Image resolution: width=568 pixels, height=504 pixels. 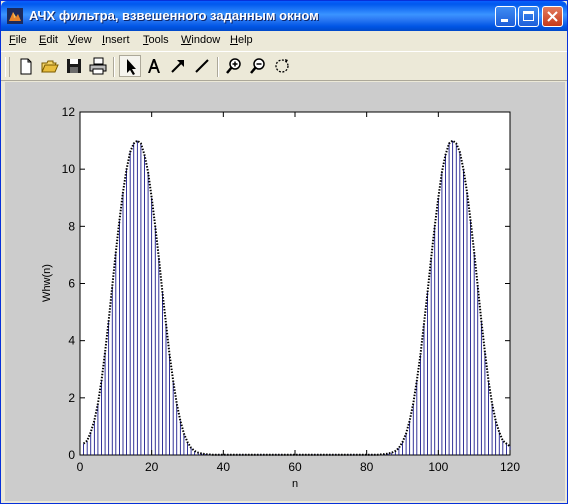 I want to click on menu-tools: Tools, so click(x=156, y=40).